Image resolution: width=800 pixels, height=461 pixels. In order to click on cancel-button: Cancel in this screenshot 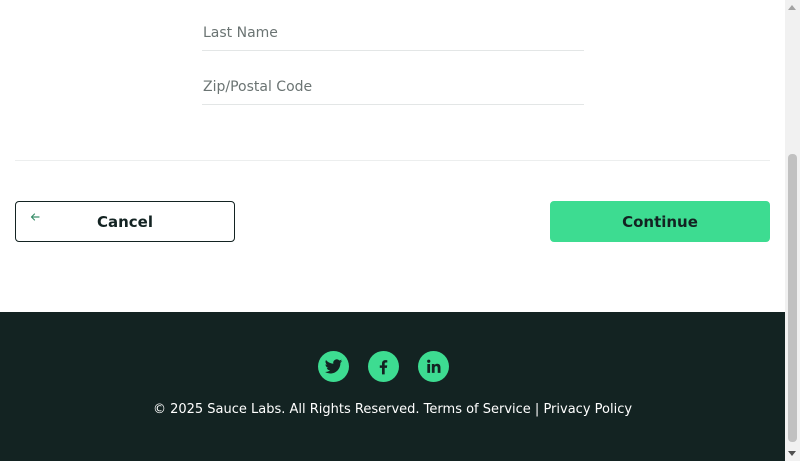, I will do `click(125, 221)`.